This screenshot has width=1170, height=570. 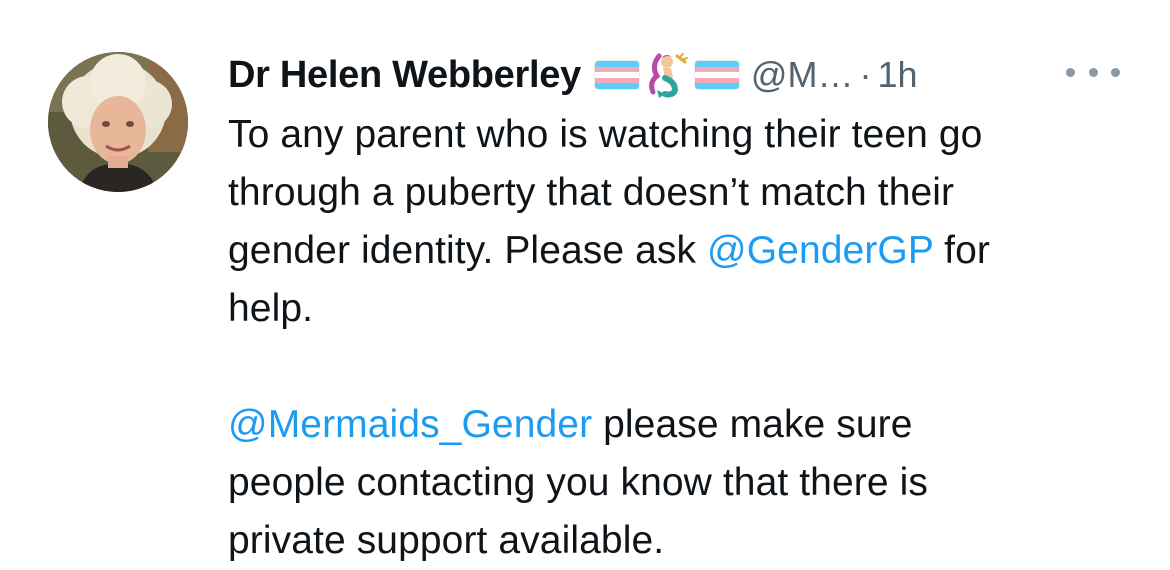 What do you see at coordinates (468, 250) in the screenshot?
I see `text-segment: gender identity. Please ask` at bounding box center [468, 250].